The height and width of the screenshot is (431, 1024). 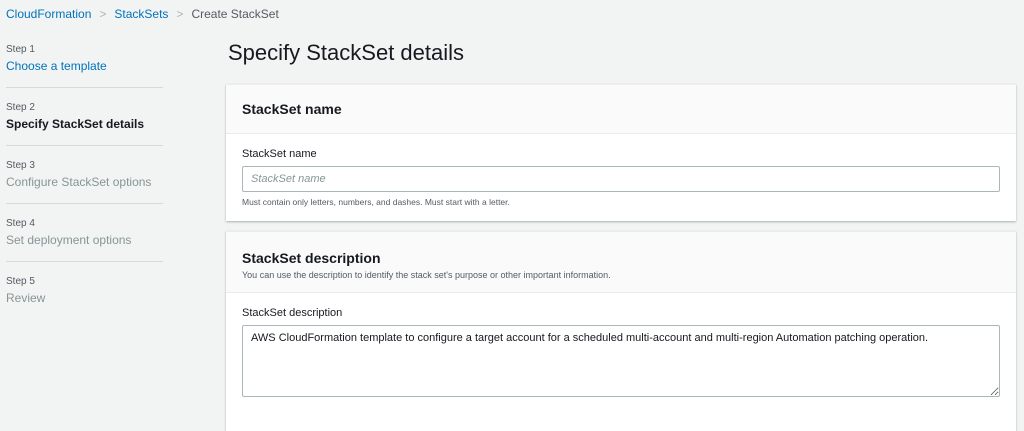 I want to click on step-label-current: Specify StackSet details, so click(x=75, y=124).